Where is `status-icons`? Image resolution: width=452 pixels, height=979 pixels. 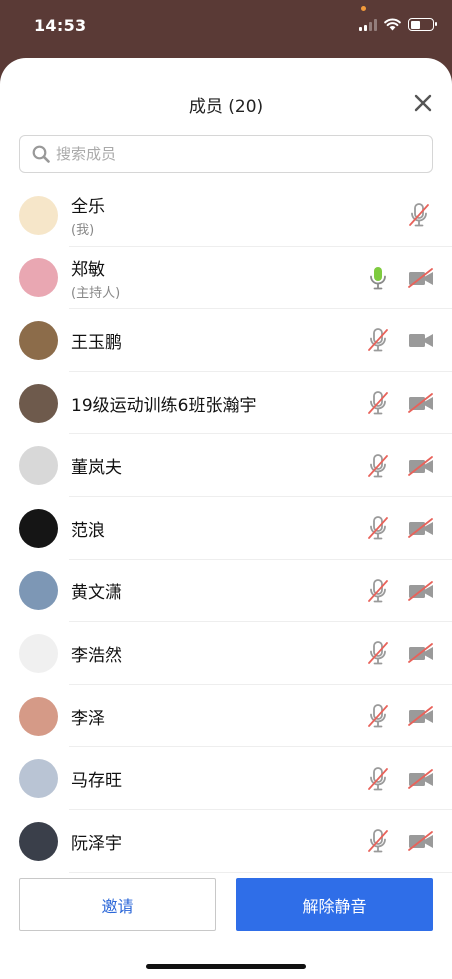
status-icons is located at coordinates (398, 24).